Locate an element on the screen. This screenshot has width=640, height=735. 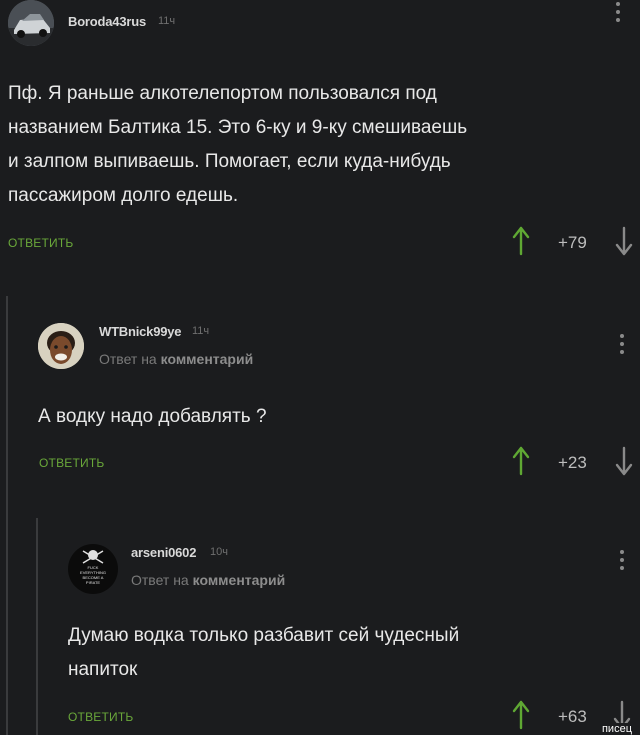
username: Boroda43rus is located at coordinates (107, 21).